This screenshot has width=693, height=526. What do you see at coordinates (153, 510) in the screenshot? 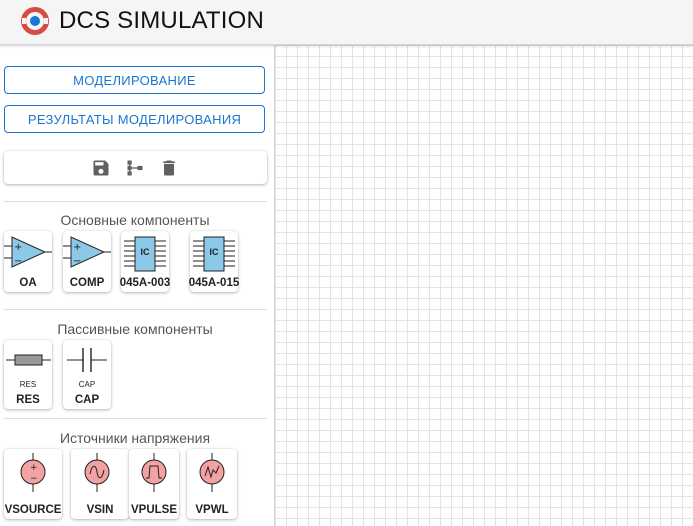
I see `component-label: VPULSE` at bounding box center [153, 510].